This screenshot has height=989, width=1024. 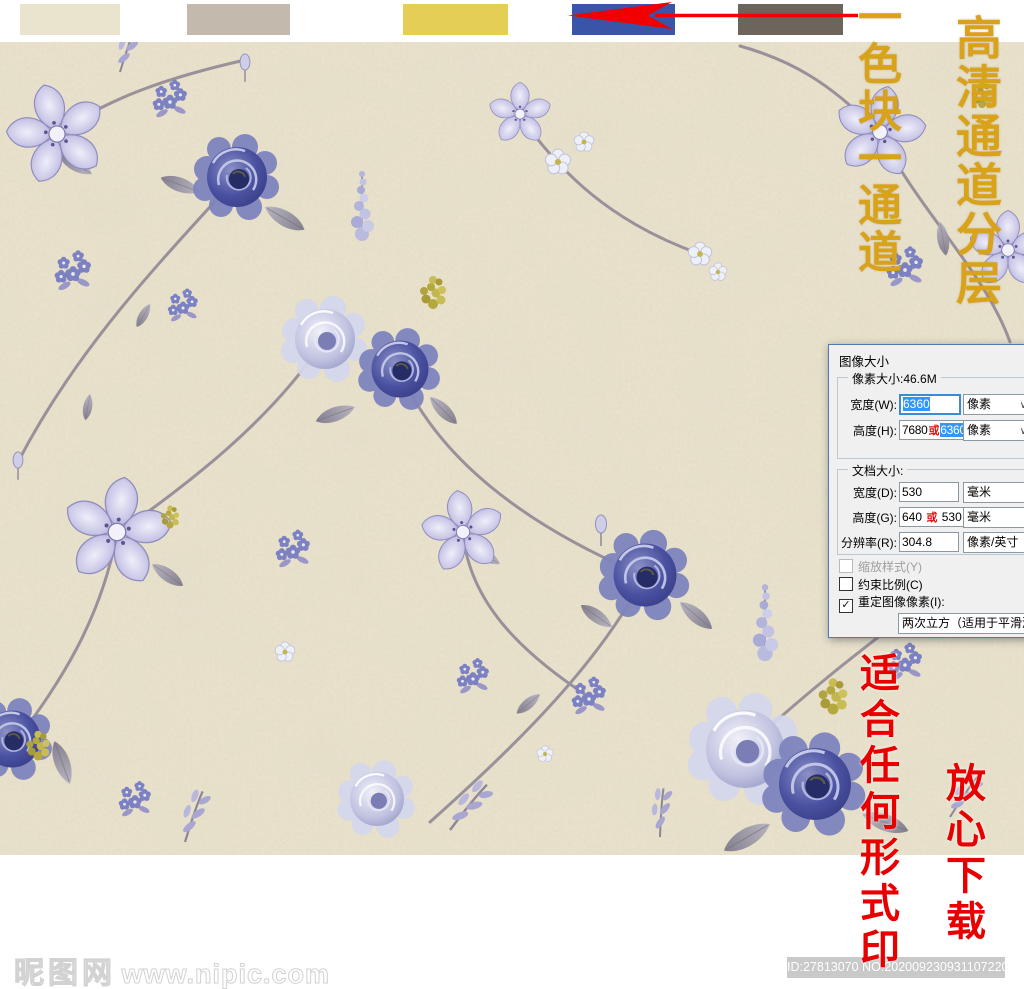 I want to click on pixel-width-input: 6360, so click(x=930, y=404).